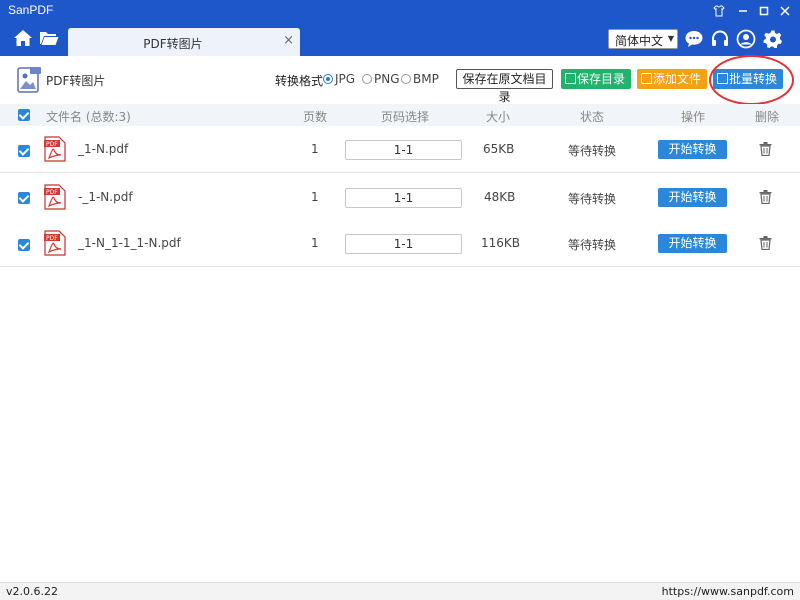  What do you see at coordinates (299, 81) in the screenshot?
I see `format-label: 转换格式` at bounding box center [299, 81].